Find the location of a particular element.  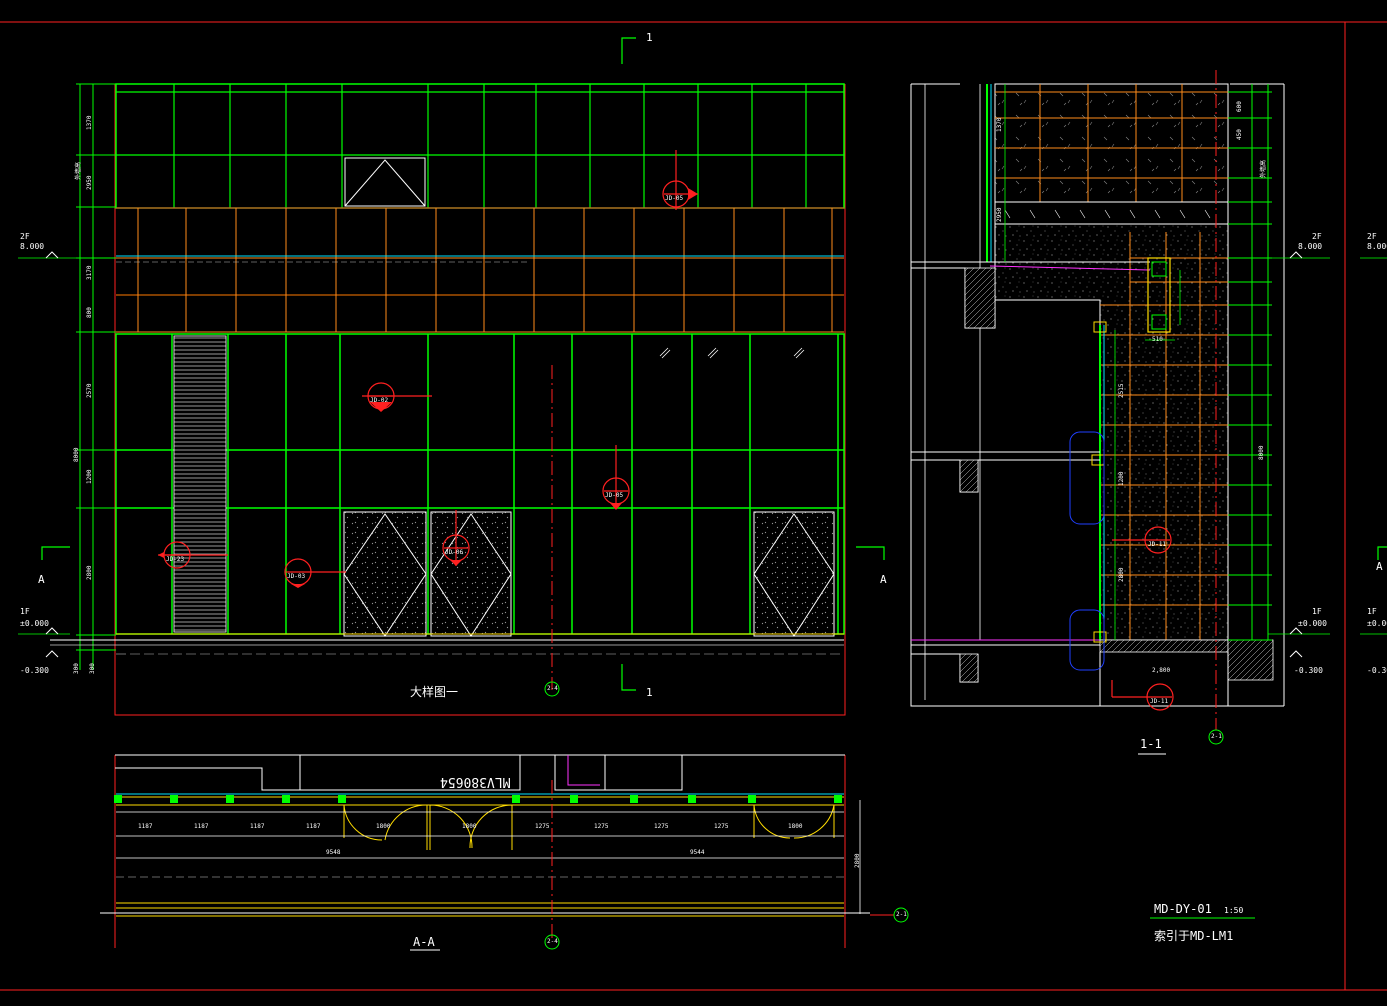

elev-dim: 2800 is located at coordinates (89, 572).